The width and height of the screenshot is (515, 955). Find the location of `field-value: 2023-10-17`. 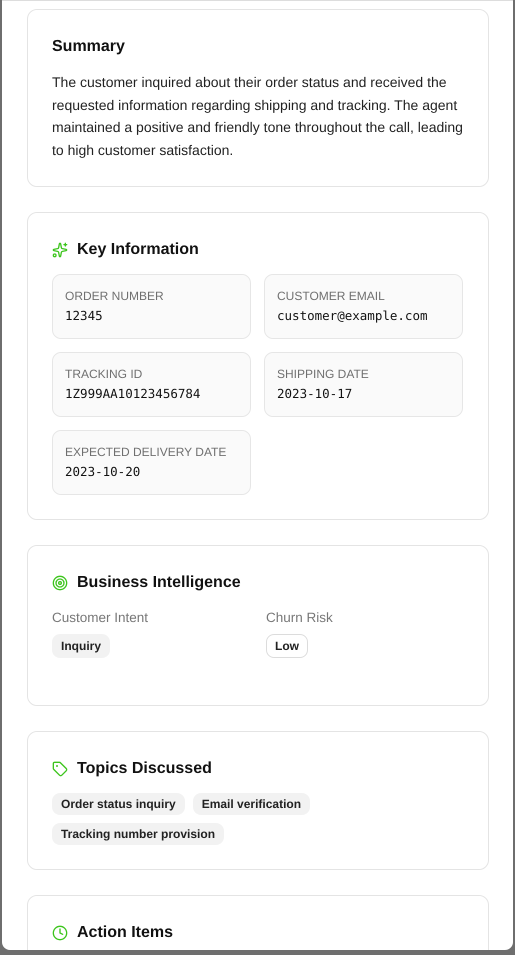

field-value: 2023-10-17 is located at coordinates (315, 394).